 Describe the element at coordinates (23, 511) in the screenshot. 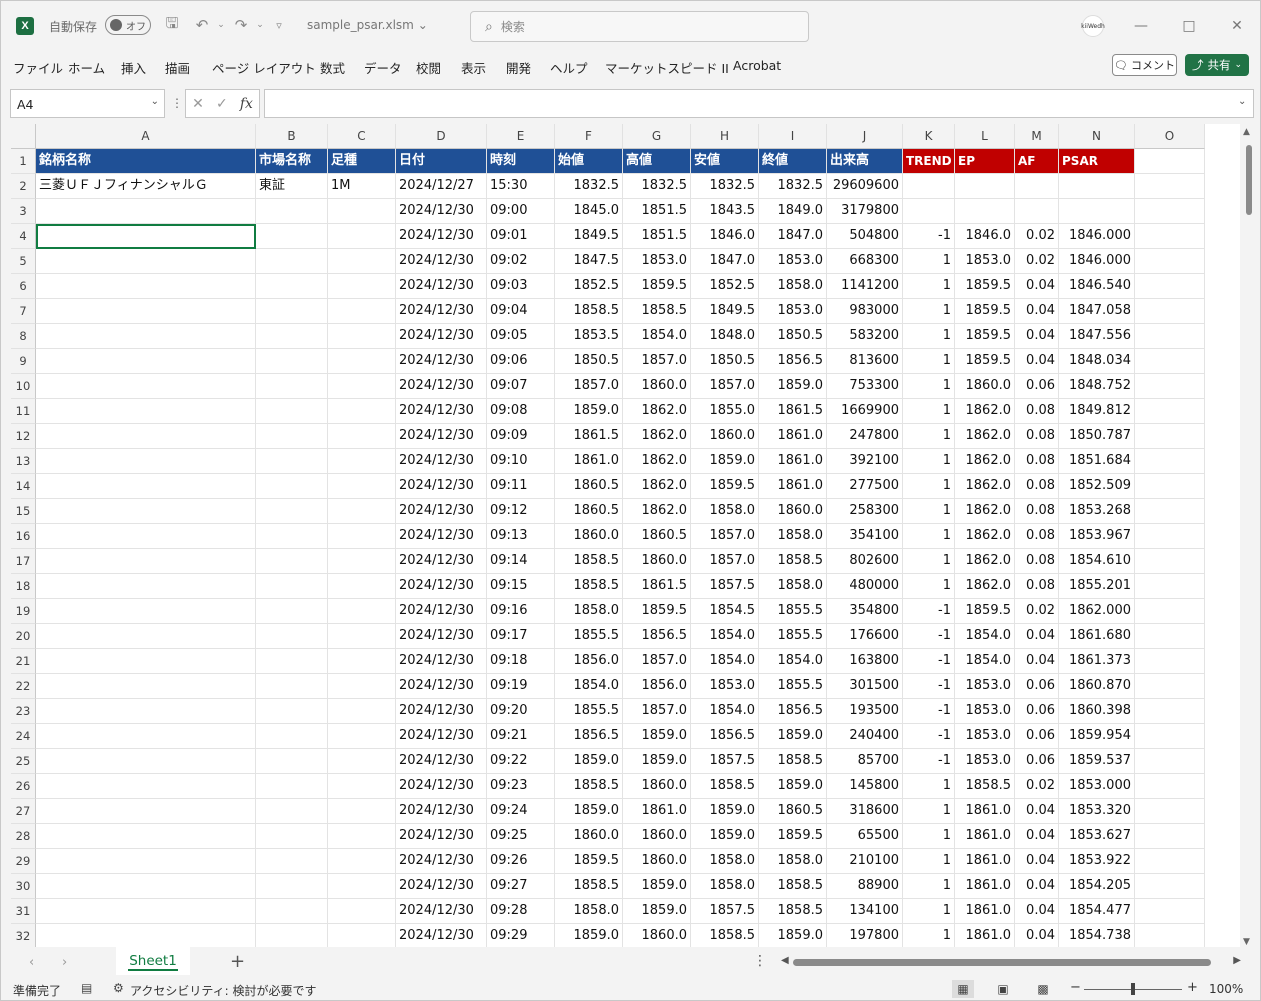

I see `row-header: 15` at that location.